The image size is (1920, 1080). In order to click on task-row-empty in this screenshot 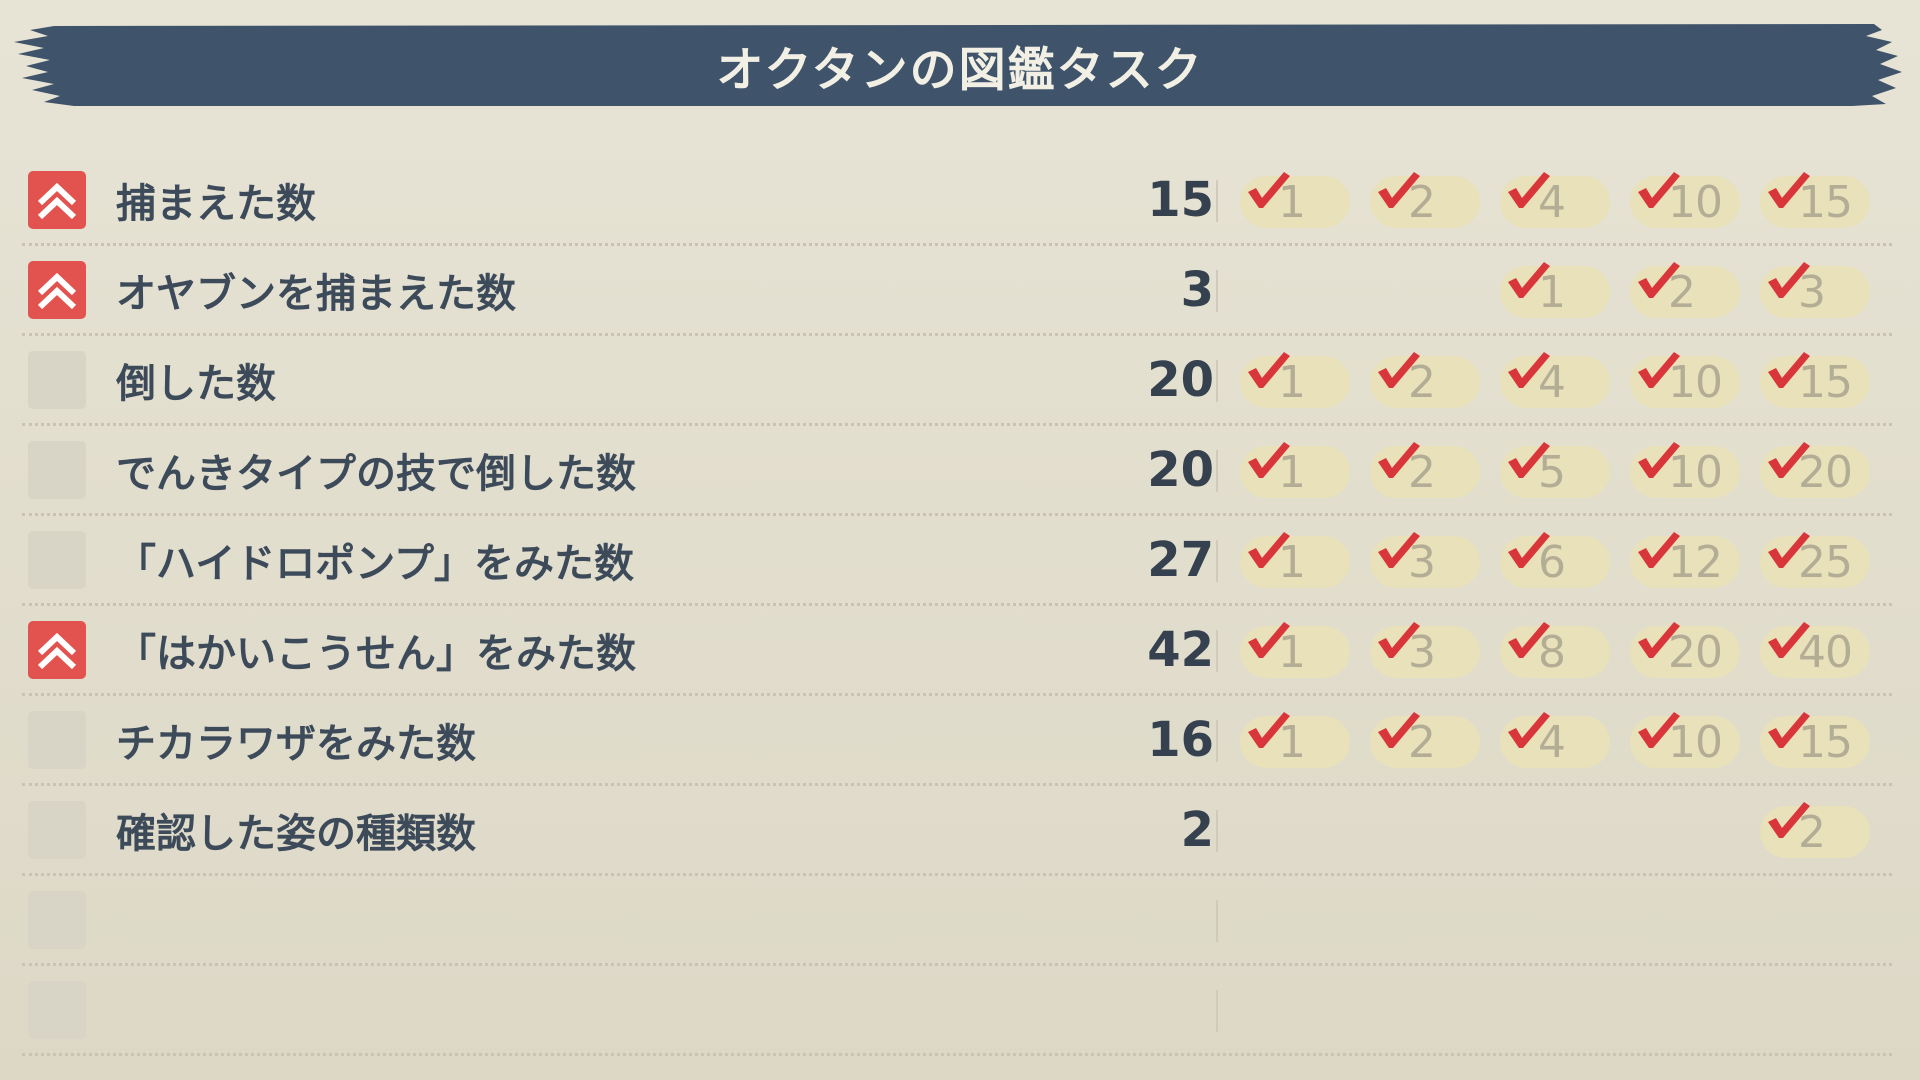, I will do `click(957, 1011)`.